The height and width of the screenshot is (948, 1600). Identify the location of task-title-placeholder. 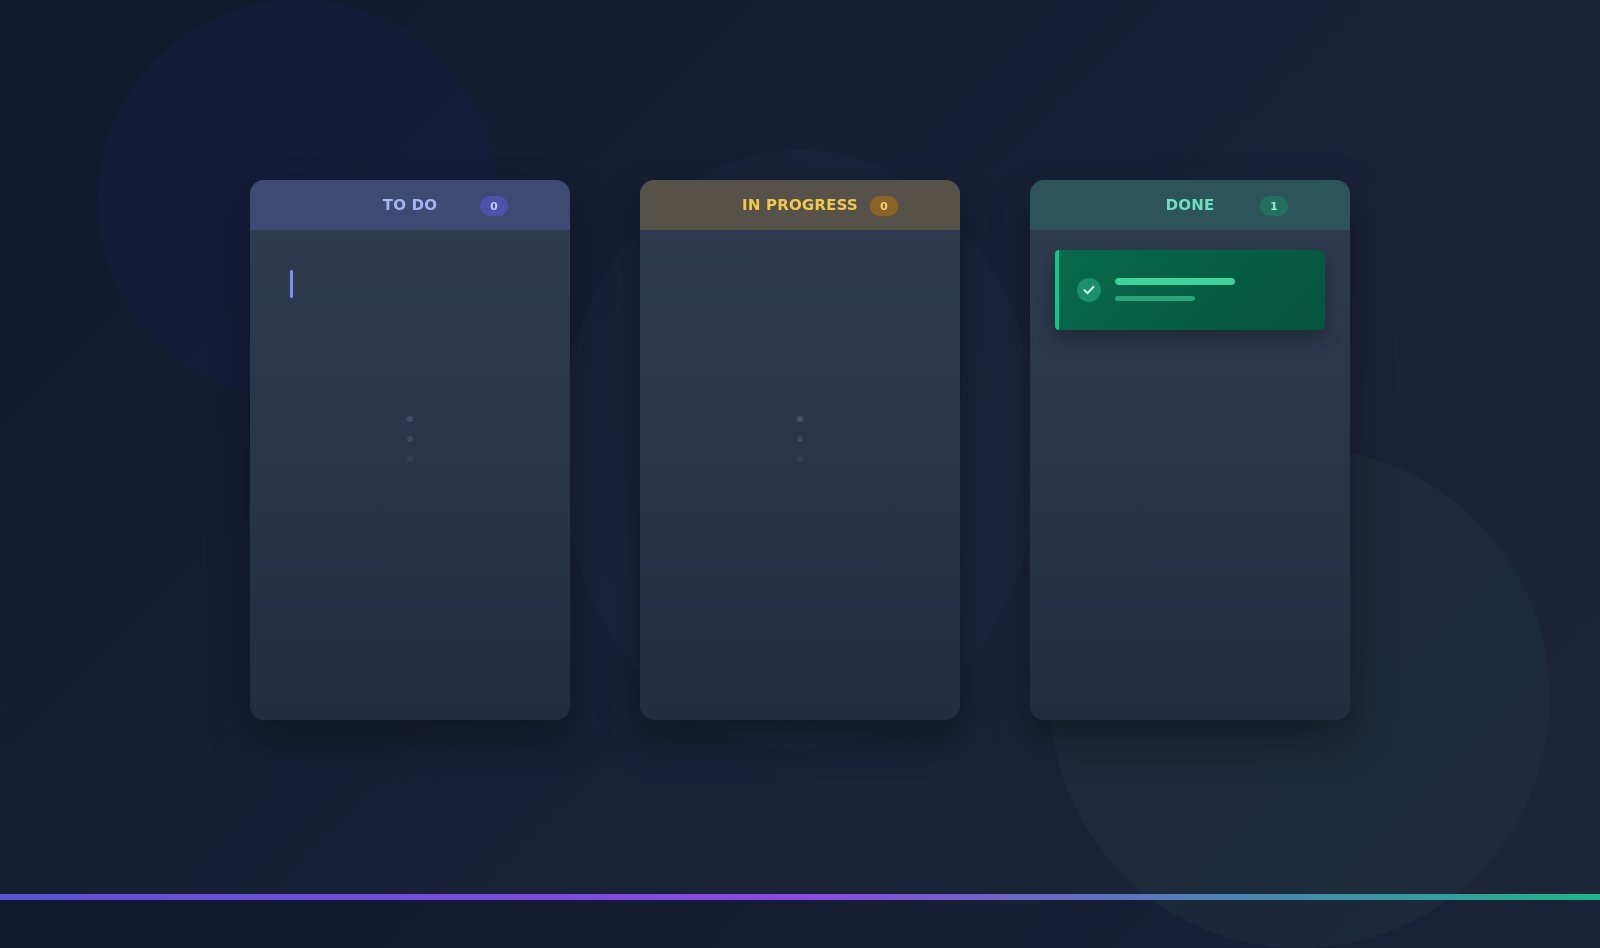
(1175, 281).